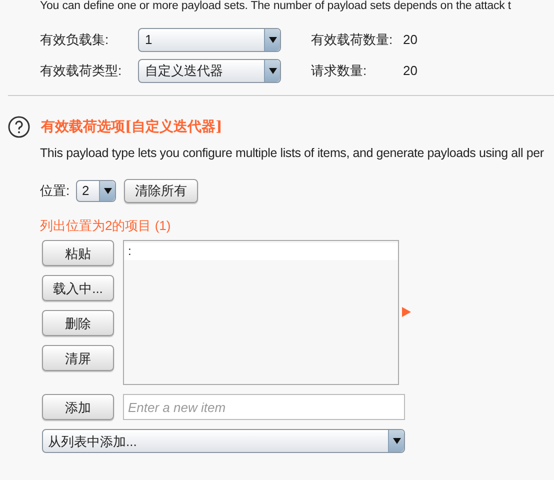 This screenshot has height=480, width=554. Describe the element at coordinates (78, 323) in the screenshot. I see `list-button: 删除` at that location.